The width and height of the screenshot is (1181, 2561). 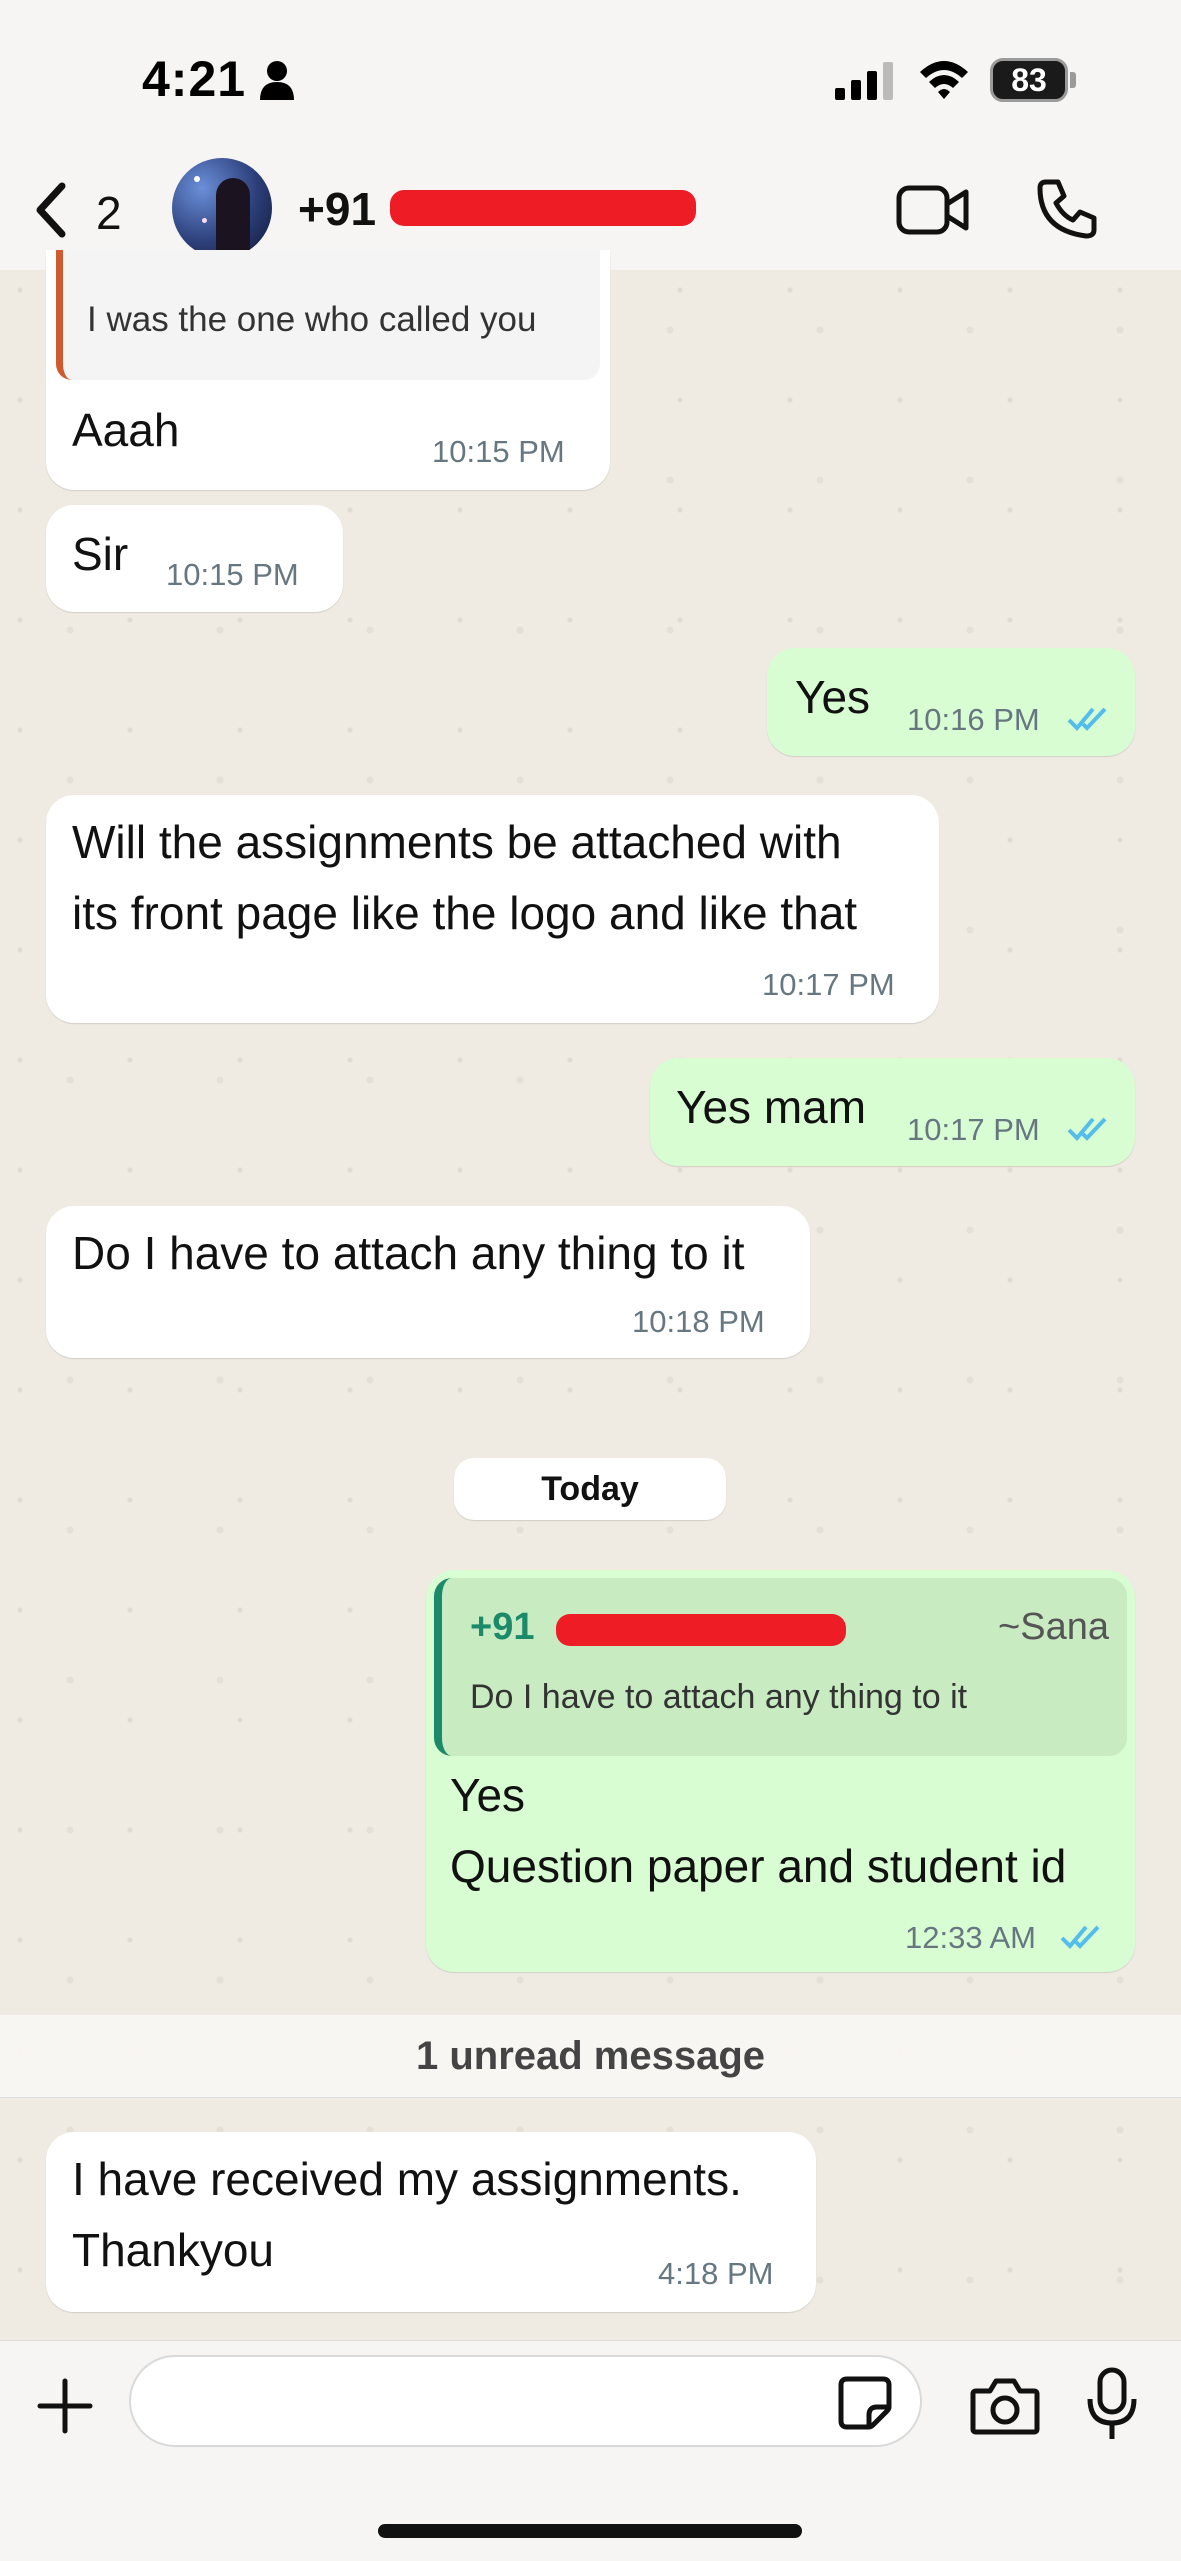 I want to click on message-time: 10:18 PM, so click(x=698, y=1321).